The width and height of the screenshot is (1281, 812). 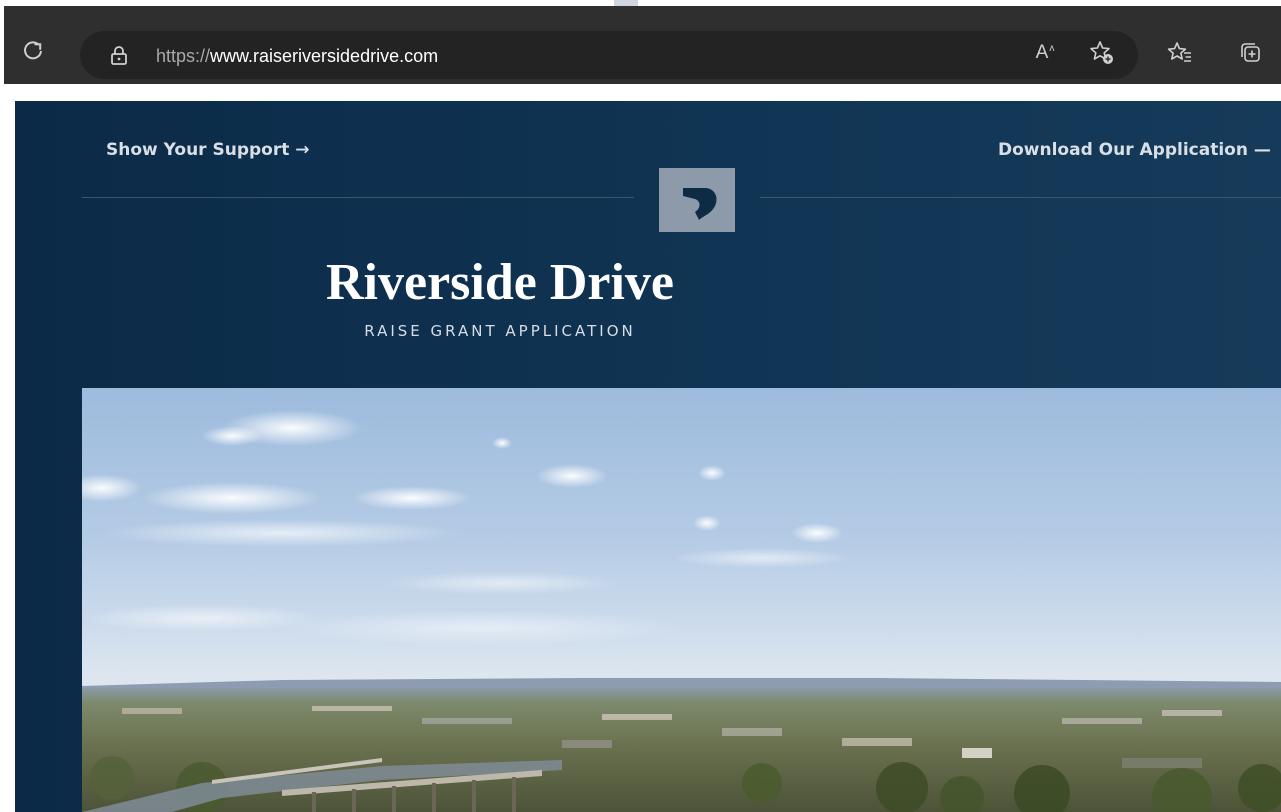 I want to click on site-logo, so click(x=697, y=200).